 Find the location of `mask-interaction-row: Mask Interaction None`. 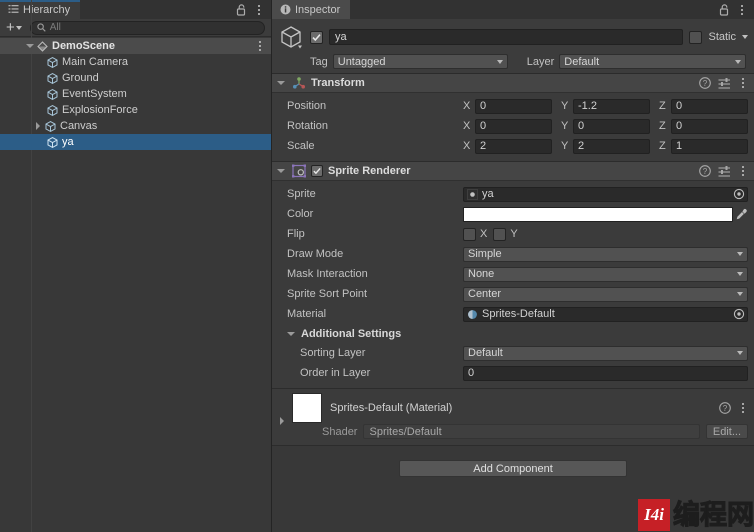

mask-interaction-row: Mask Interaction None is located at coordinates (513, 274).